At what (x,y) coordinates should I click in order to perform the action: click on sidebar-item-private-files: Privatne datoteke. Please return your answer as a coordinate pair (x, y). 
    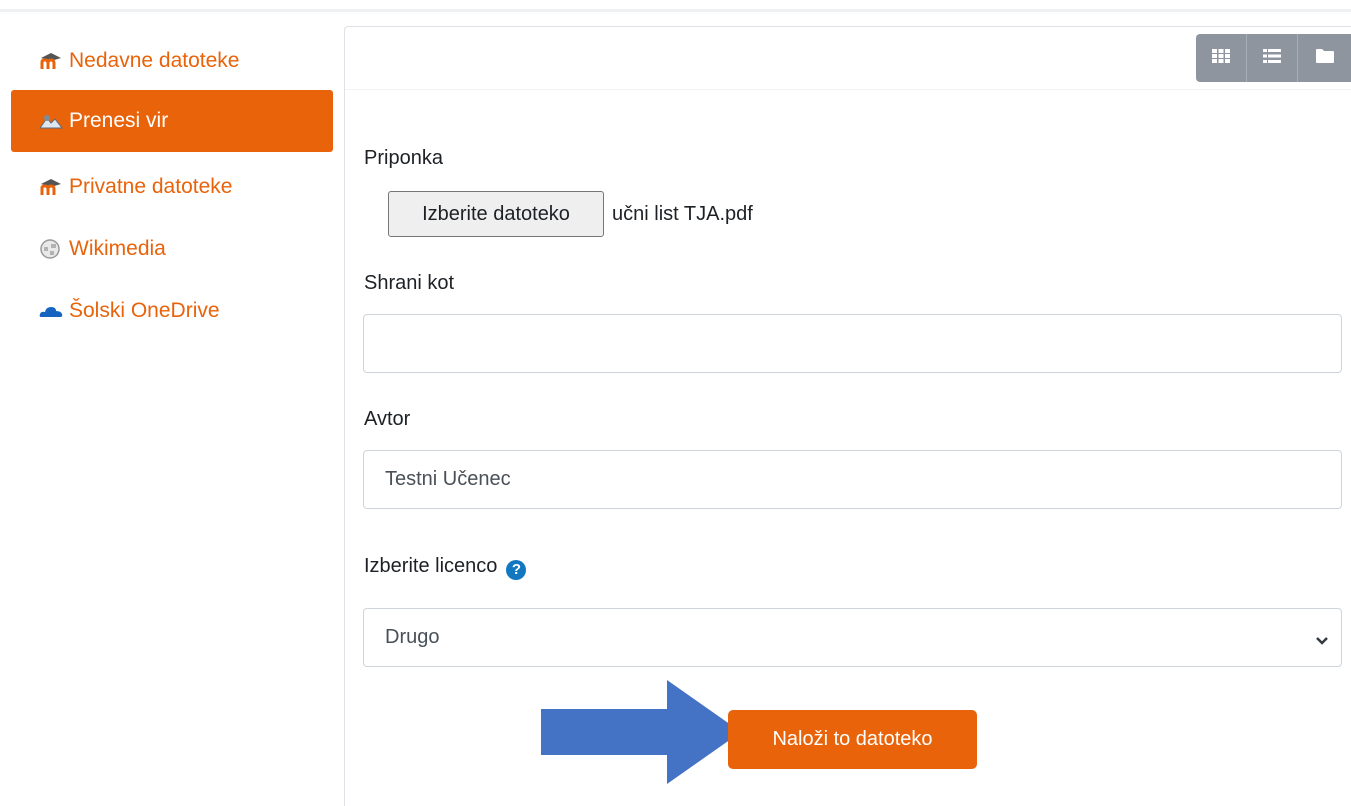
    Looking at the image, I should click on (172, 187).